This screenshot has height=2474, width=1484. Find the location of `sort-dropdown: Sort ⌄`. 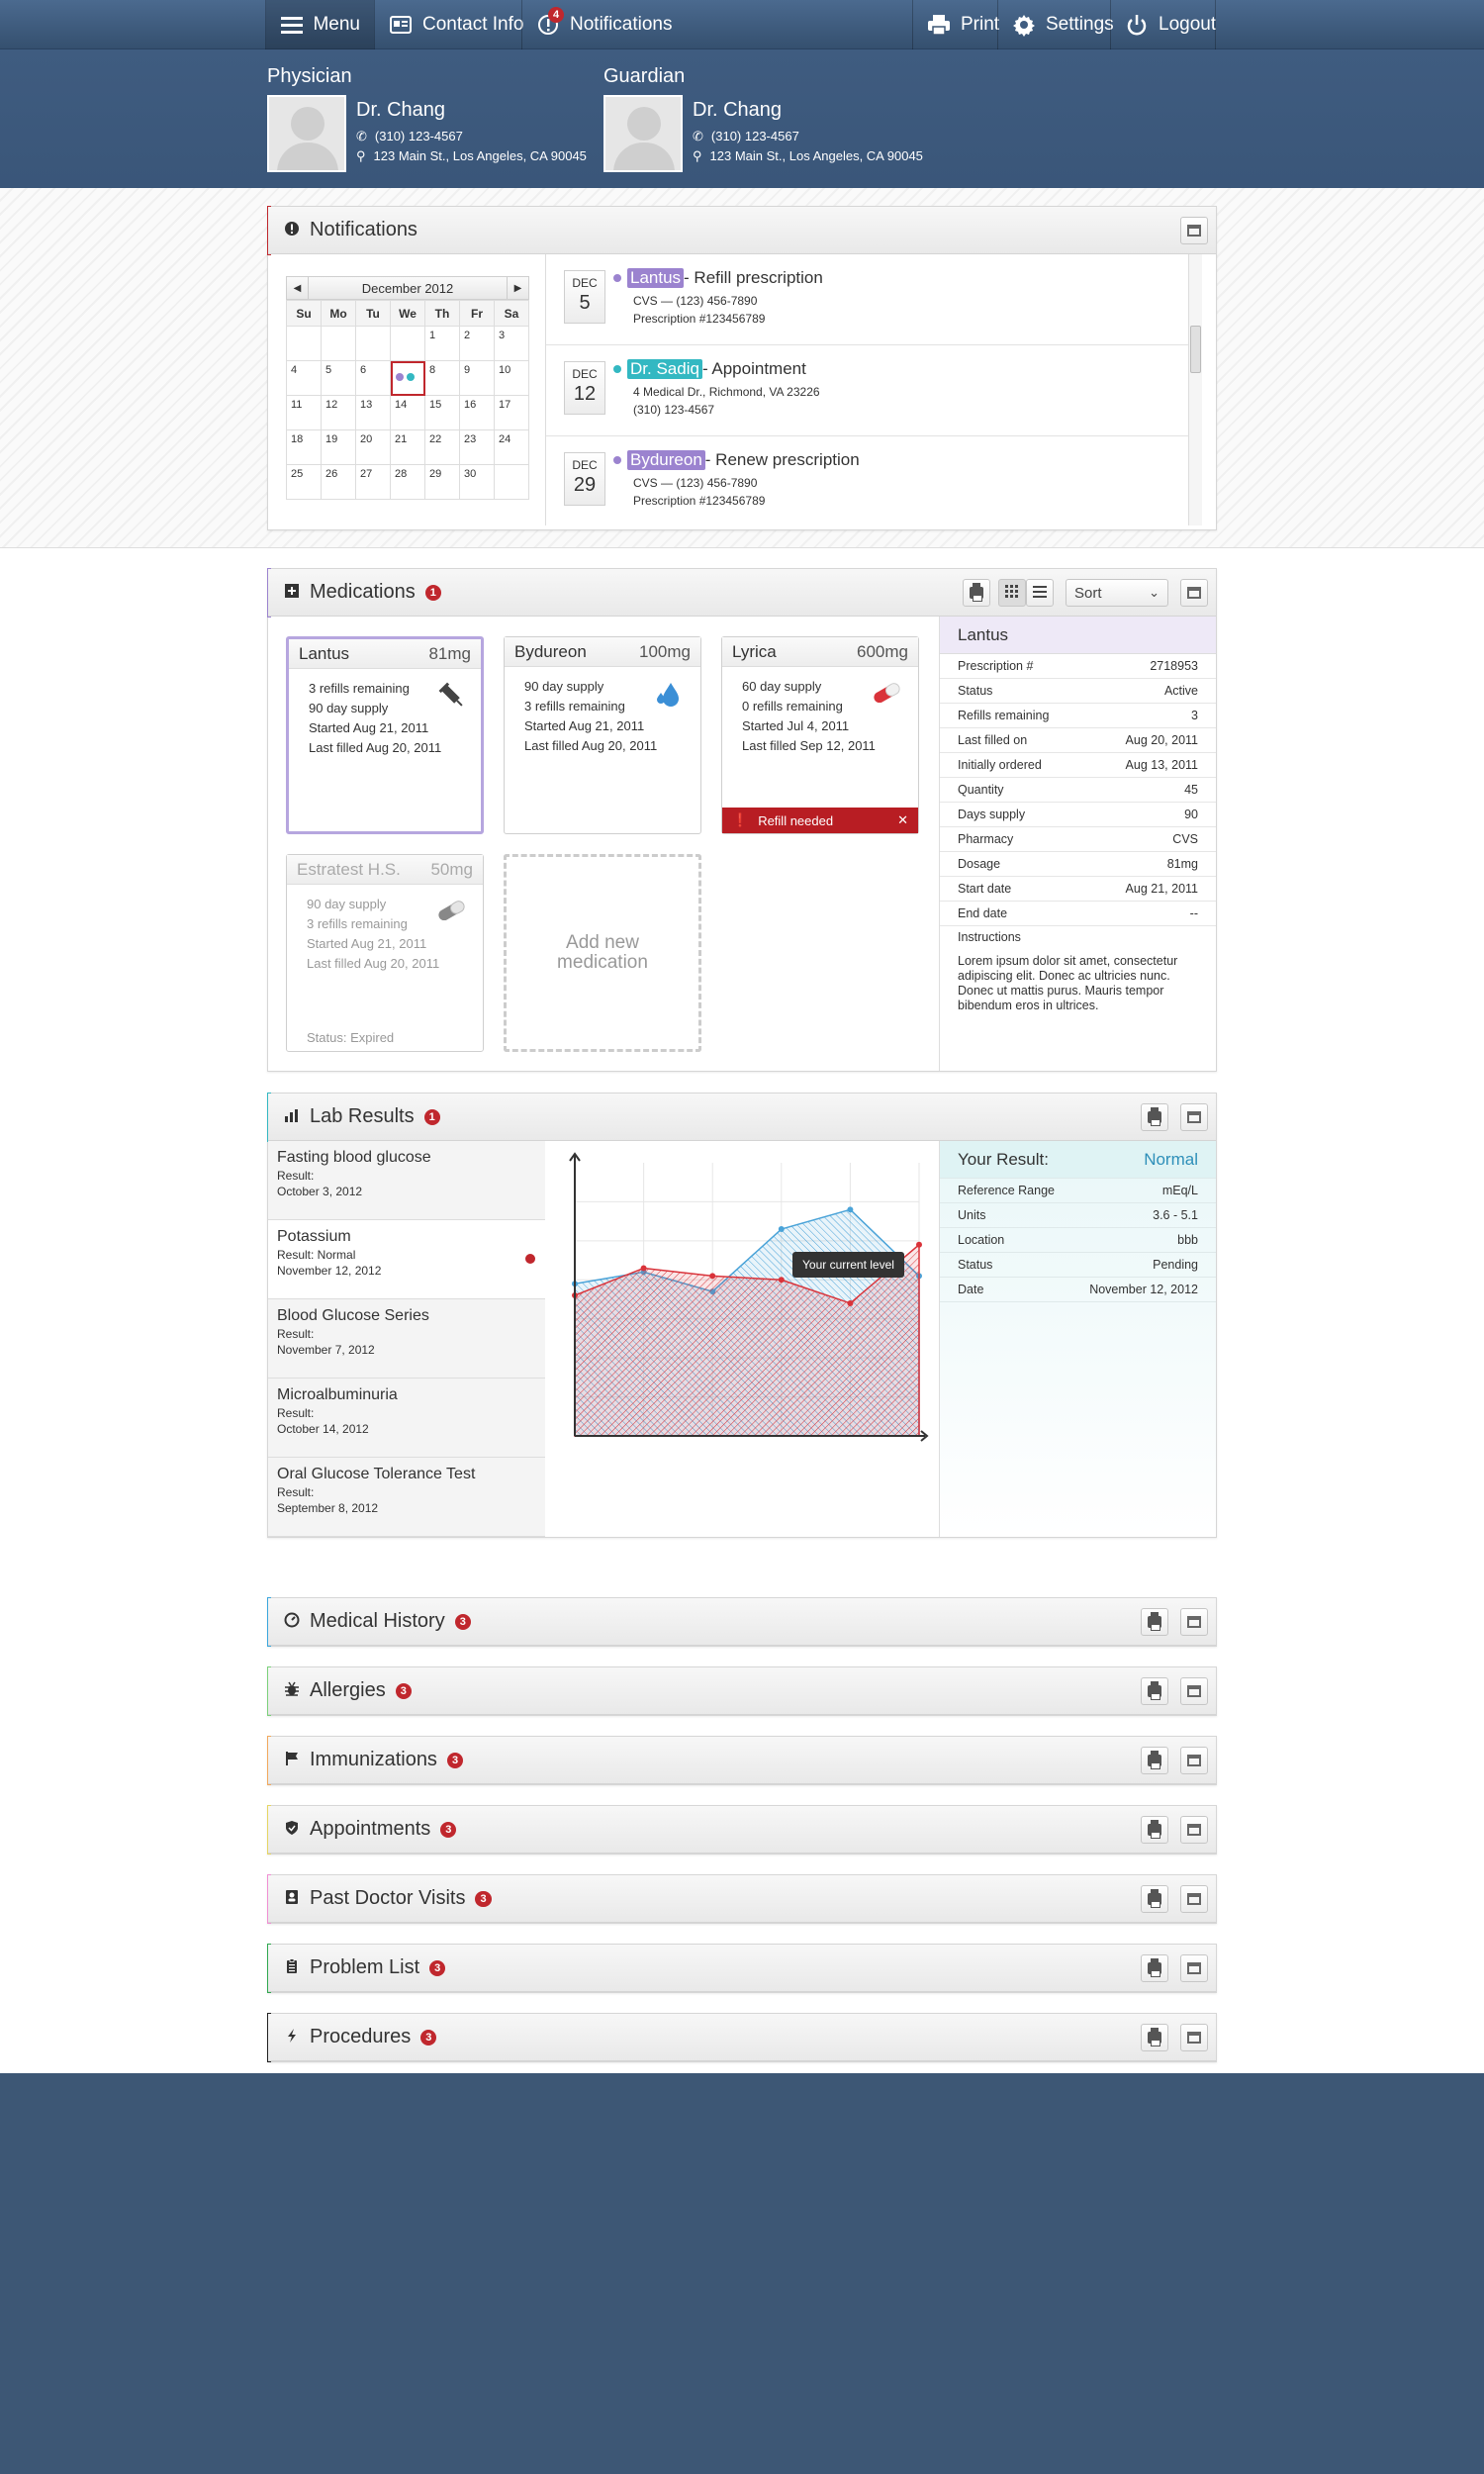

sort-dropdown: Sort ⌄ is located at coordinates (1117, 593).